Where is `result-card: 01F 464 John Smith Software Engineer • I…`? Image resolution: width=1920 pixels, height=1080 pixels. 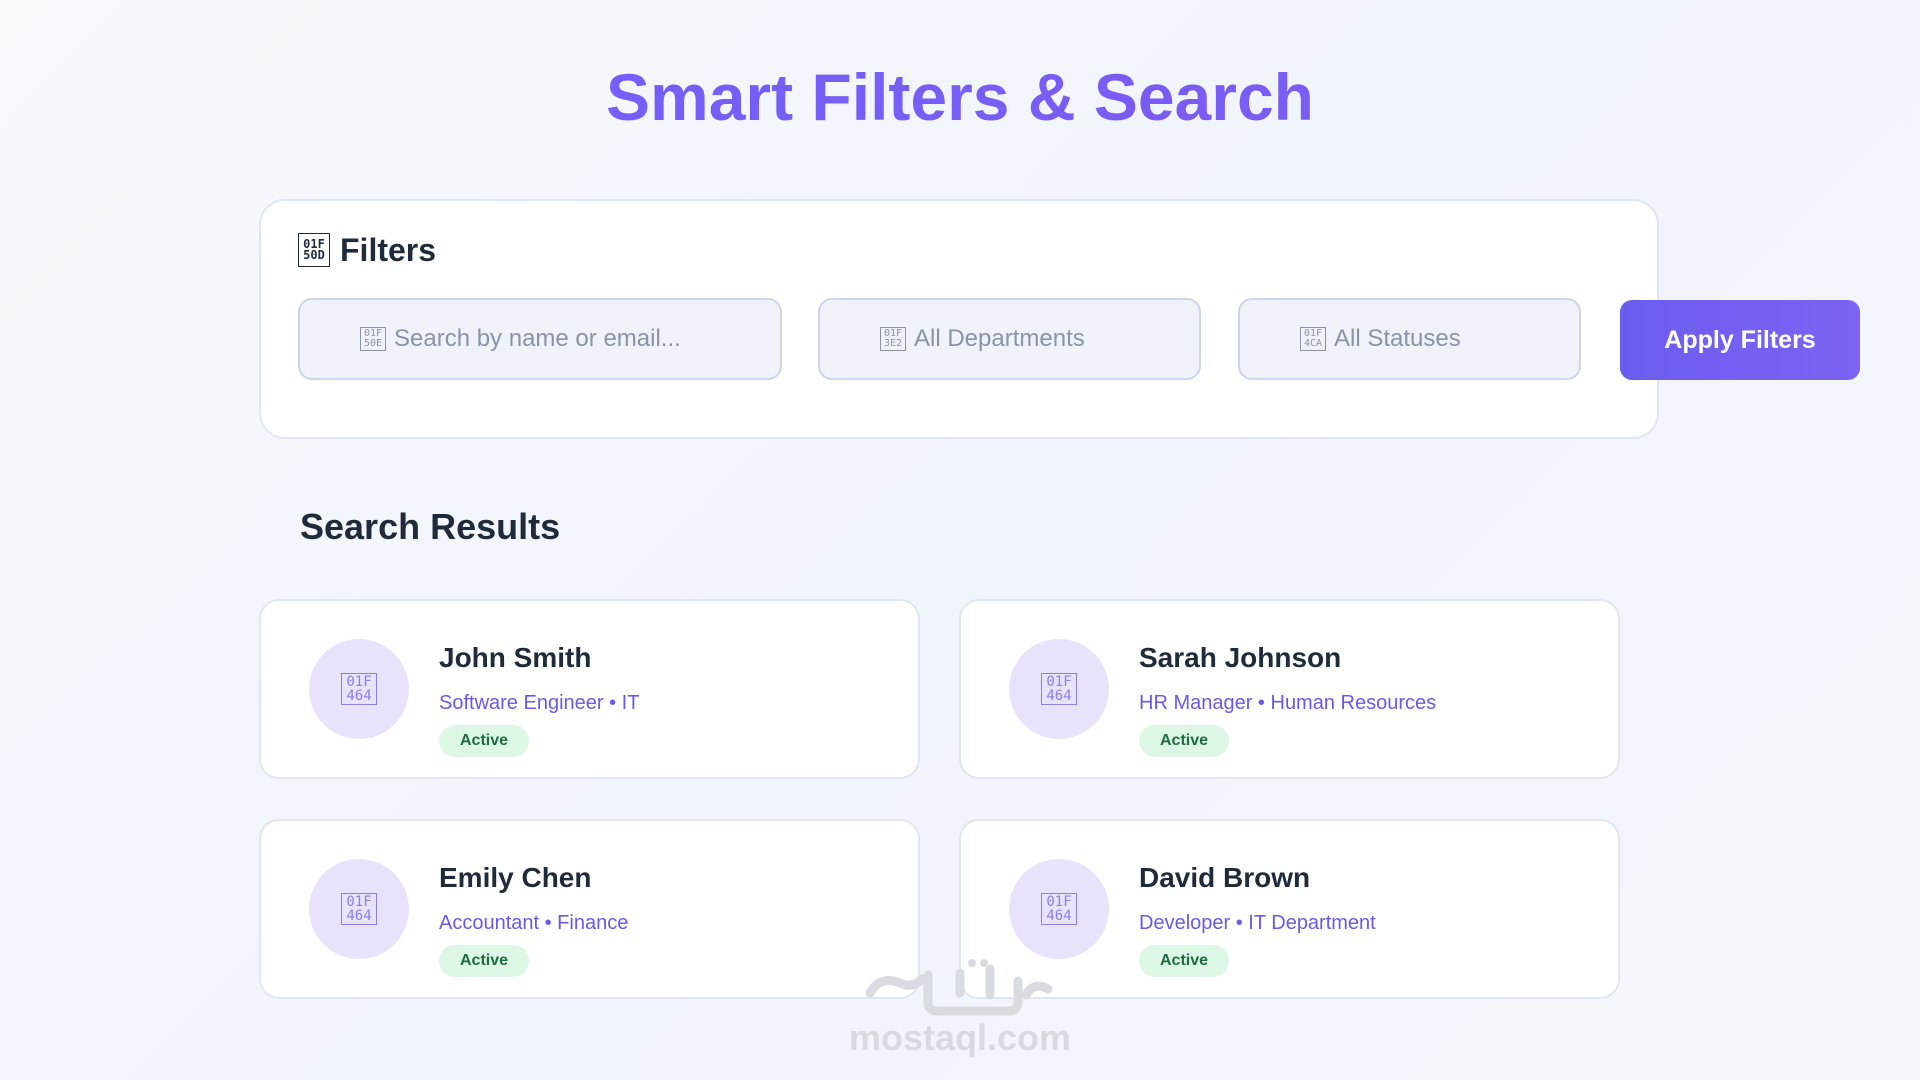
result-card: 01F 464 John Smith Software Engineer • I… is located at coordinates (589, 689).